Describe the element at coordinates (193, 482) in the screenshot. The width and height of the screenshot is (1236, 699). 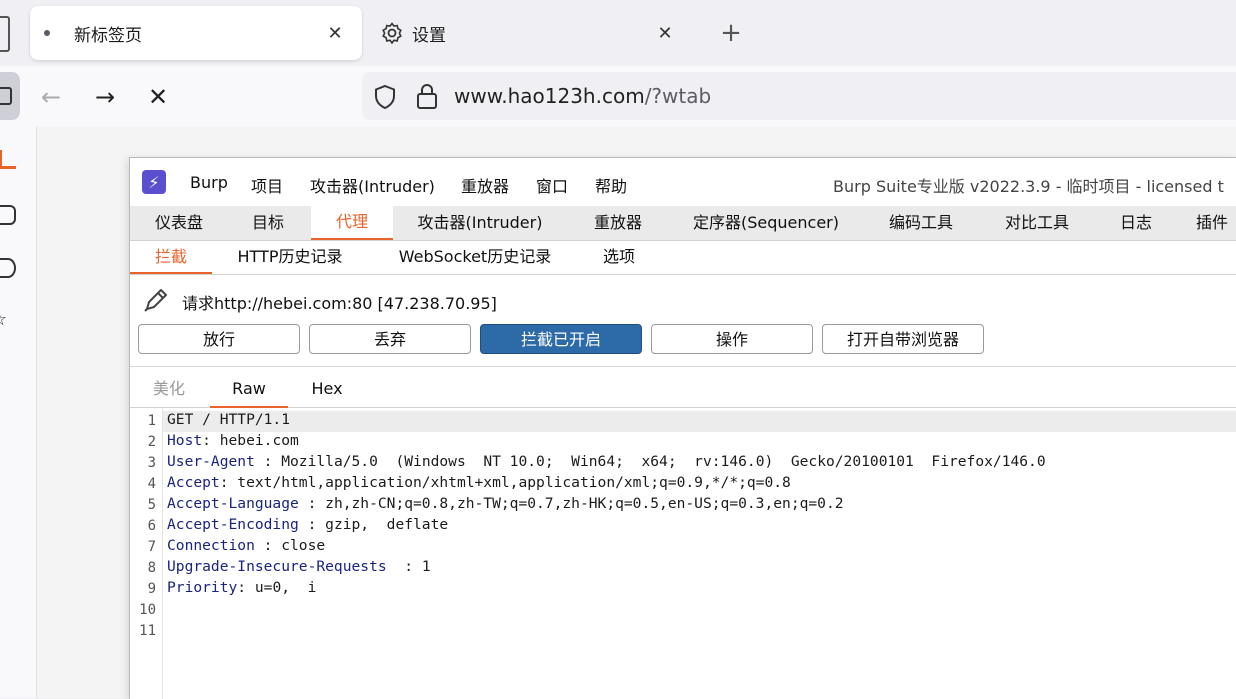
I see `header-name: Accept` at that location.